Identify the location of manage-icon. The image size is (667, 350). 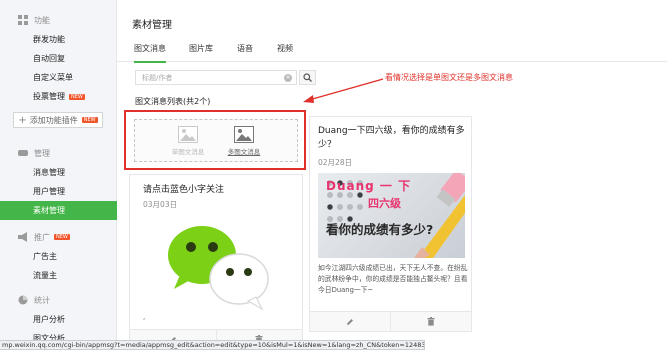
(23, 153).